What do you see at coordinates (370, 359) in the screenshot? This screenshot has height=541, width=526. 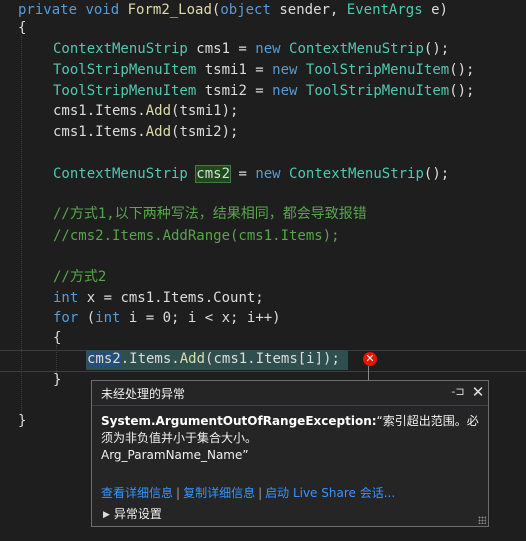 I see `error-icon` at bounding box center [370, 359].